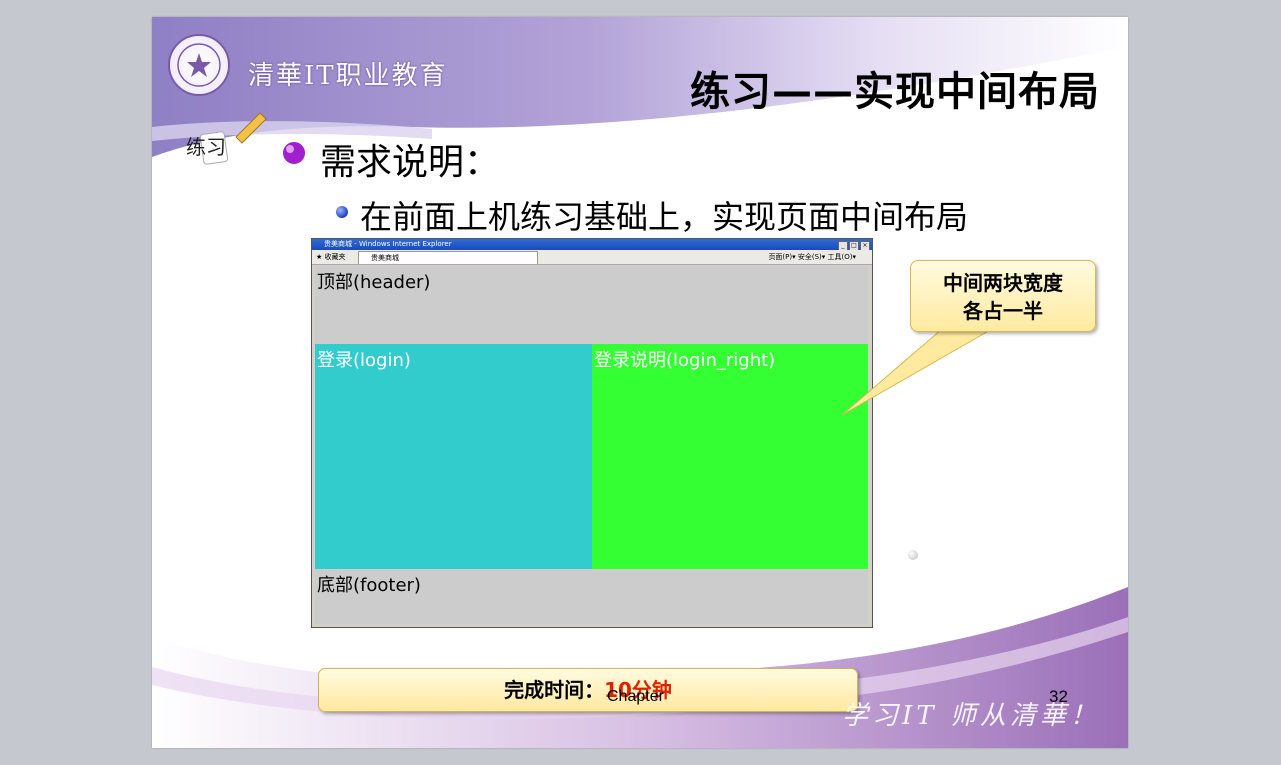  I want to click on footer-label: 底部(footer), so click(369, 585).